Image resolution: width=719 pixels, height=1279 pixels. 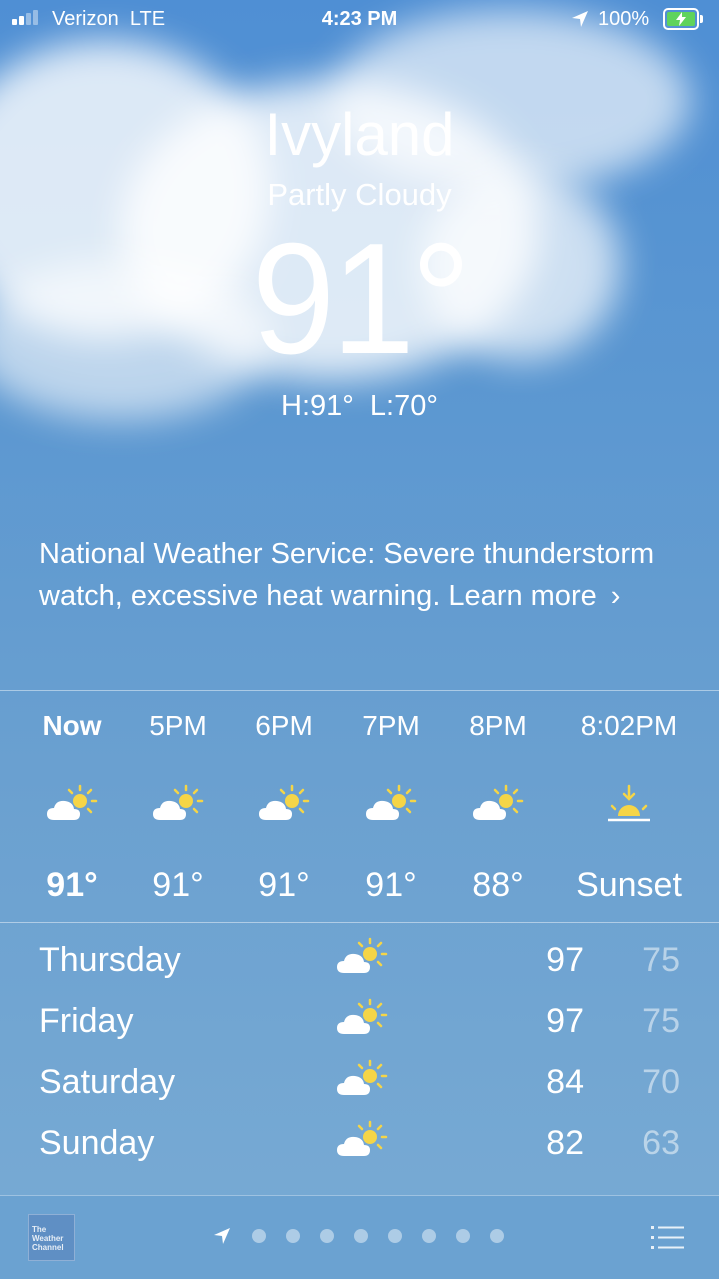 I want to click on hour-column: 8:02PM Sunset, so click(x=629, y=807).